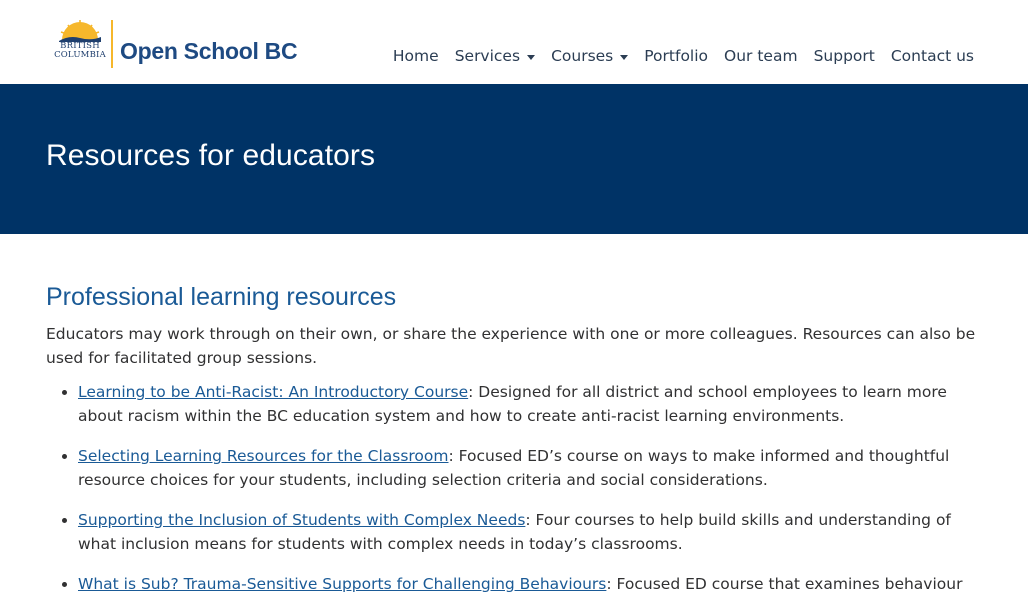 Image resolution: width=1028 pixels, height=596 pixels. Describe the element at coordinates (221, 297) in the screenshot. I see `section-heading: Professional learning resources` at that location.